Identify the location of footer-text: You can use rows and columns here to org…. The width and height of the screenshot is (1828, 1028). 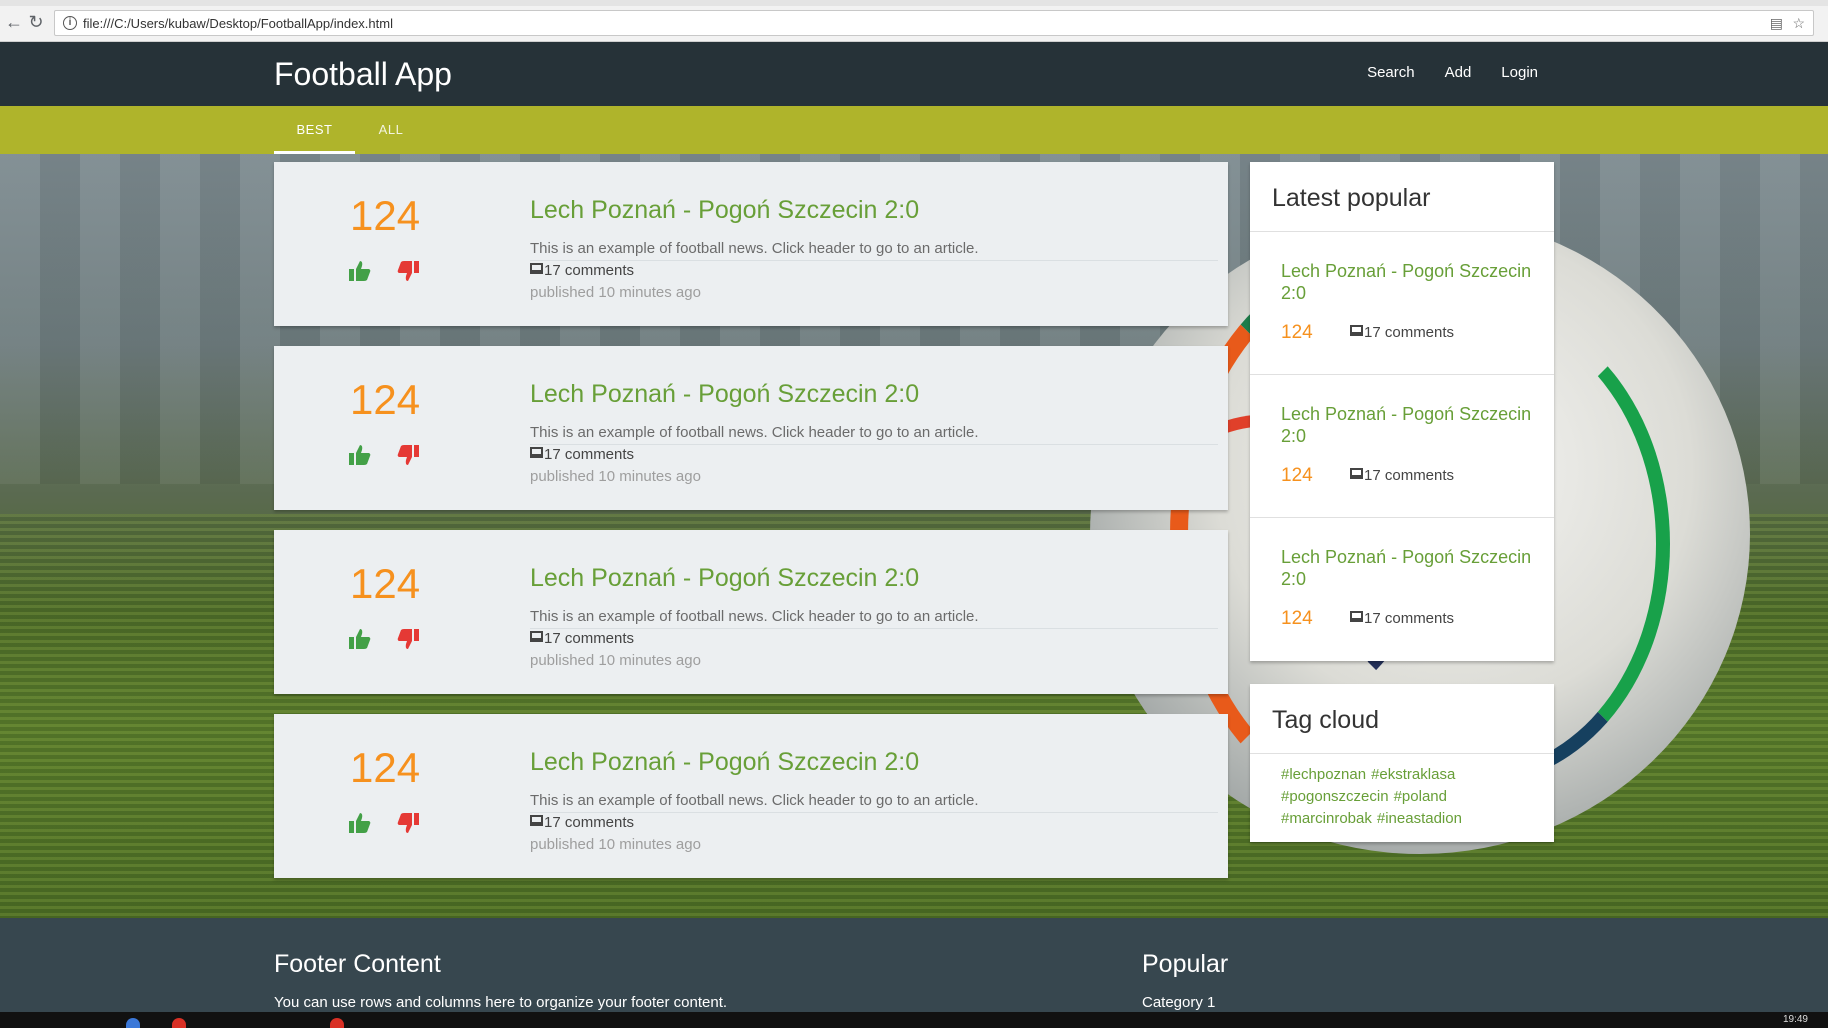
(501, 1002).